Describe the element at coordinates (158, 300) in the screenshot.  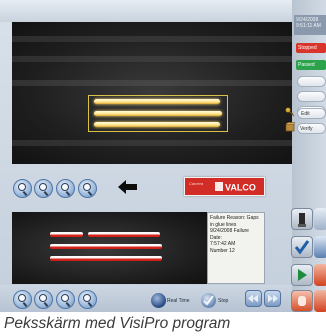
I see `realtime-button` at that location.